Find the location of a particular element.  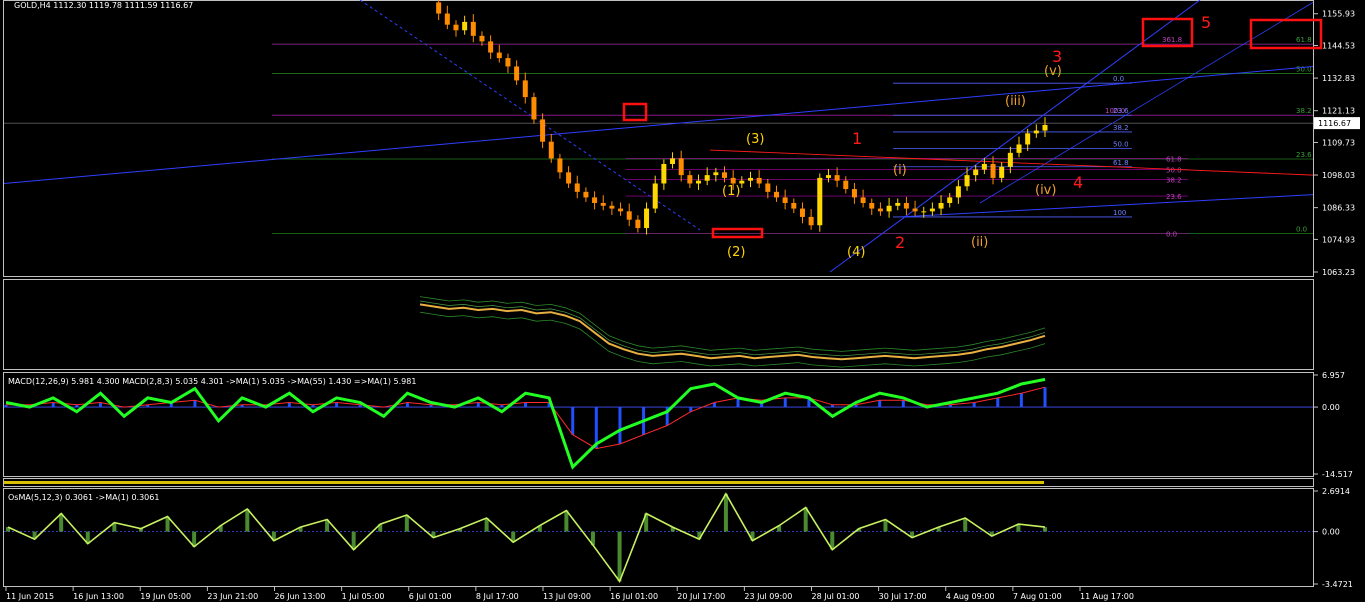

wave-label-orange: (v) is located at coordinates (1053, 71).